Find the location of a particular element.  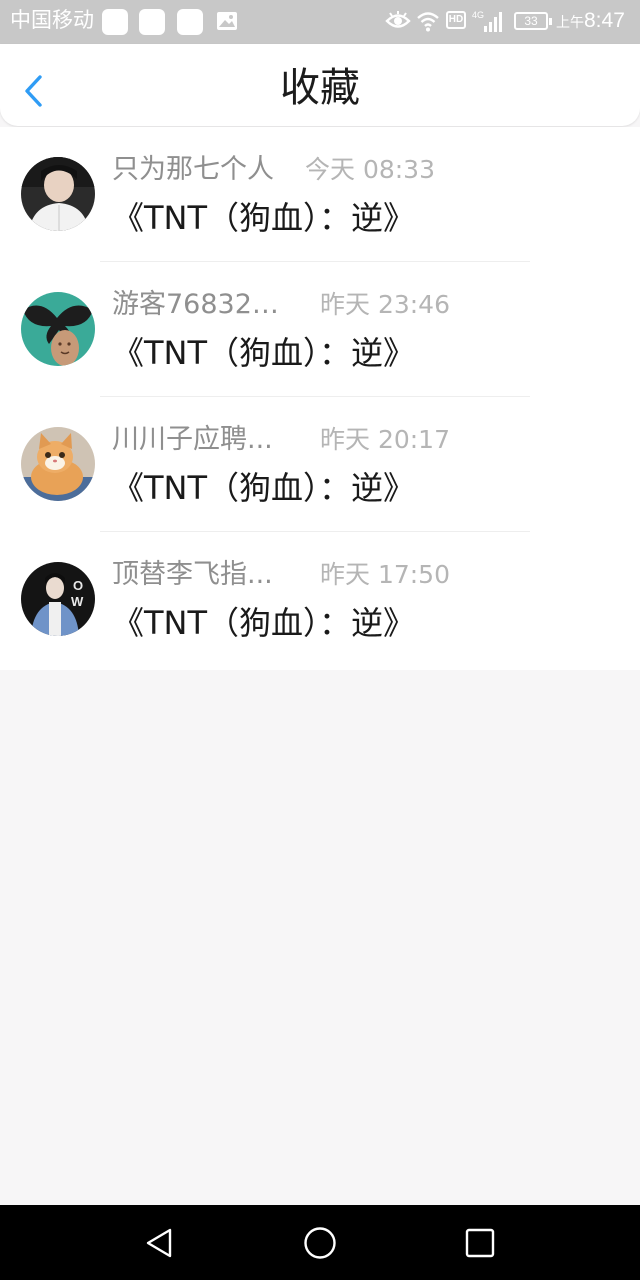

triangle-back-icon is located at coordinates (160, 1243).